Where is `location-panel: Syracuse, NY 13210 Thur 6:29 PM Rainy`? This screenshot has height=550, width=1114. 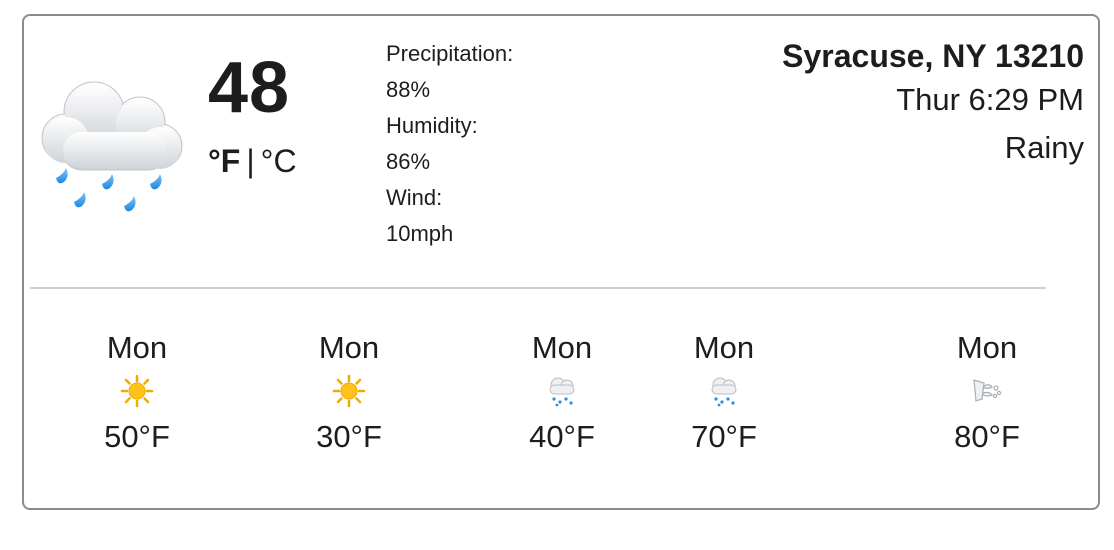 location-panel: Syracuse, NY 13210 Thur 6:29 PM Rainy is located at coordinates (933, 104).